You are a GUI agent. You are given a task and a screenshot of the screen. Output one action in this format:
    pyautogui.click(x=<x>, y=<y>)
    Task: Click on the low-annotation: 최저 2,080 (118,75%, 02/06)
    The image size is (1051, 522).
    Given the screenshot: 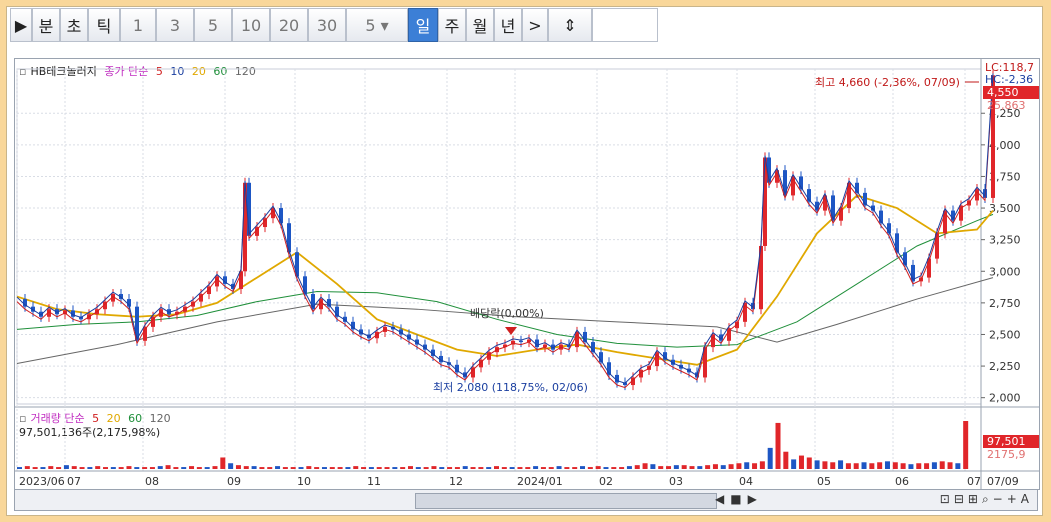 What is the action you would take?
    pyautogui.click(x=510, y=387)
    